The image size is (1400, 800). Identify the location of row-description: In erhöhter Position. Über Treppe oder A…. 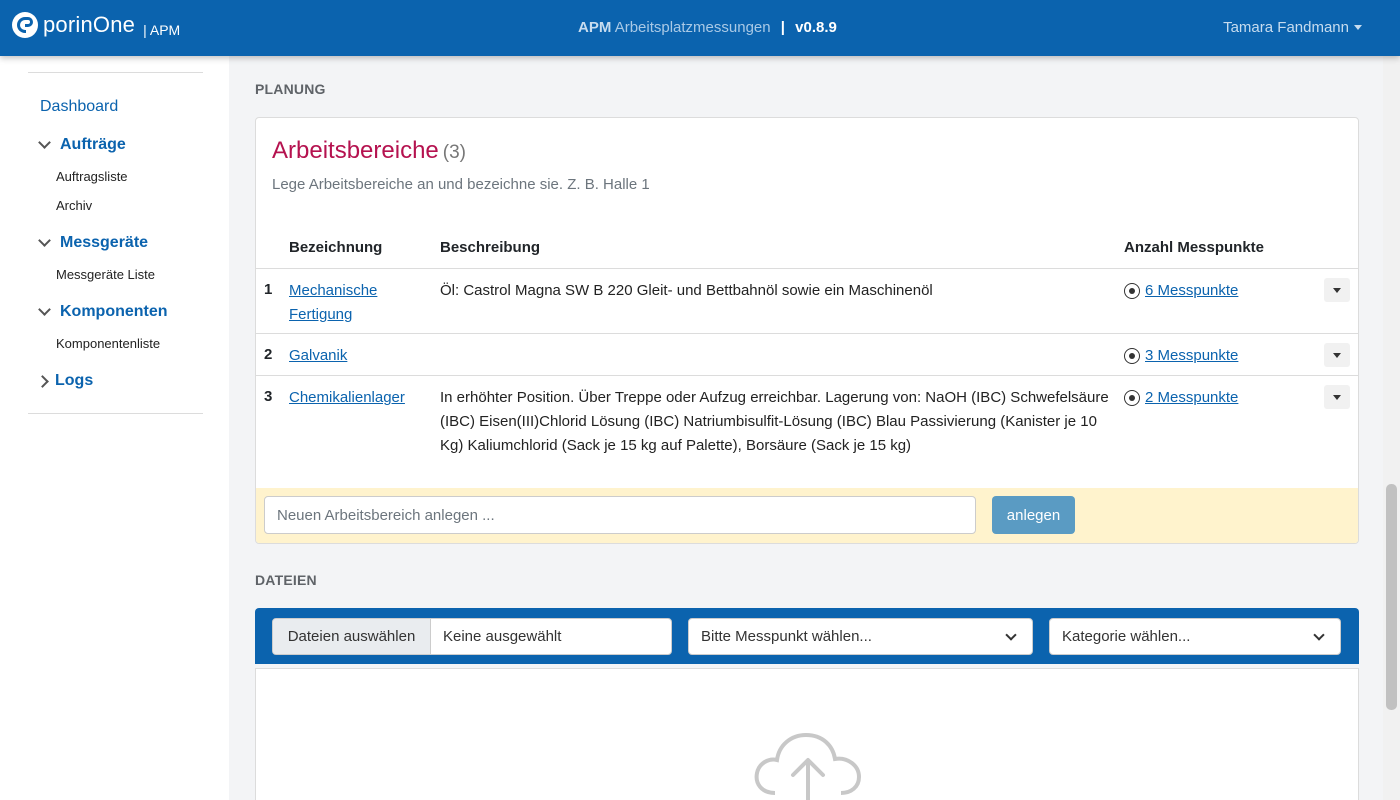
(774, 421).